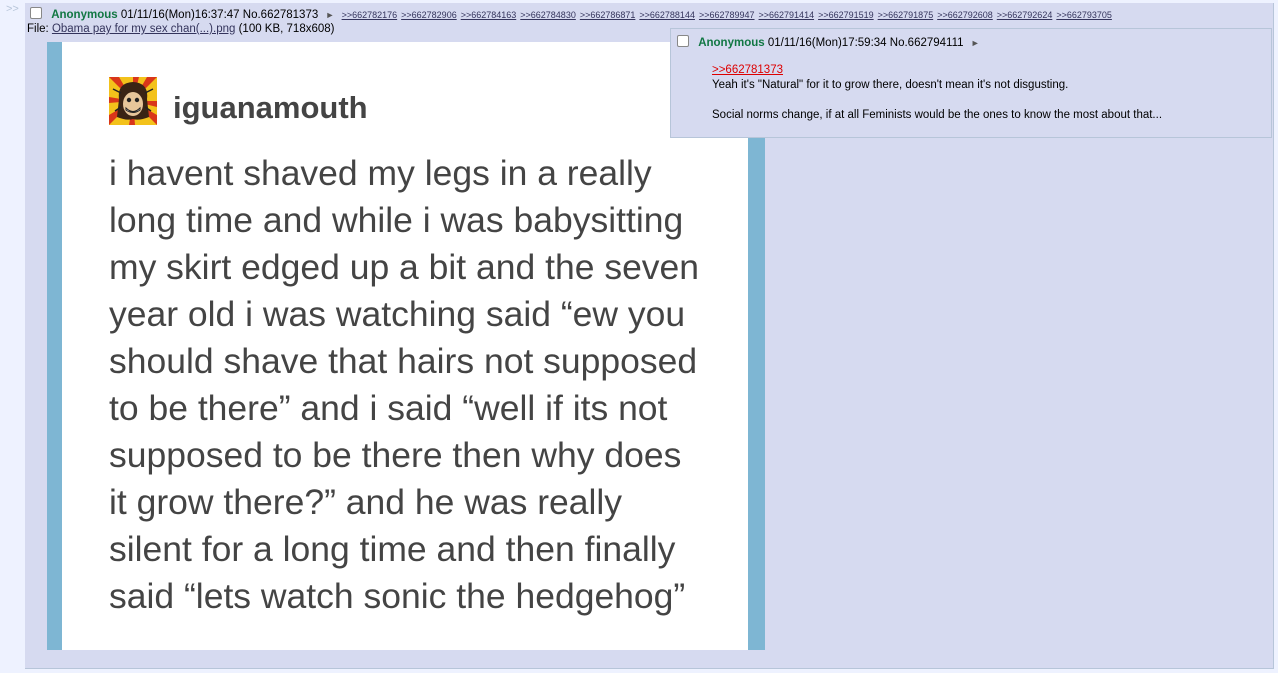 This screenshot has width=1278, height=673. I want to click on backlink: >>662793705, so click(1084, 15).